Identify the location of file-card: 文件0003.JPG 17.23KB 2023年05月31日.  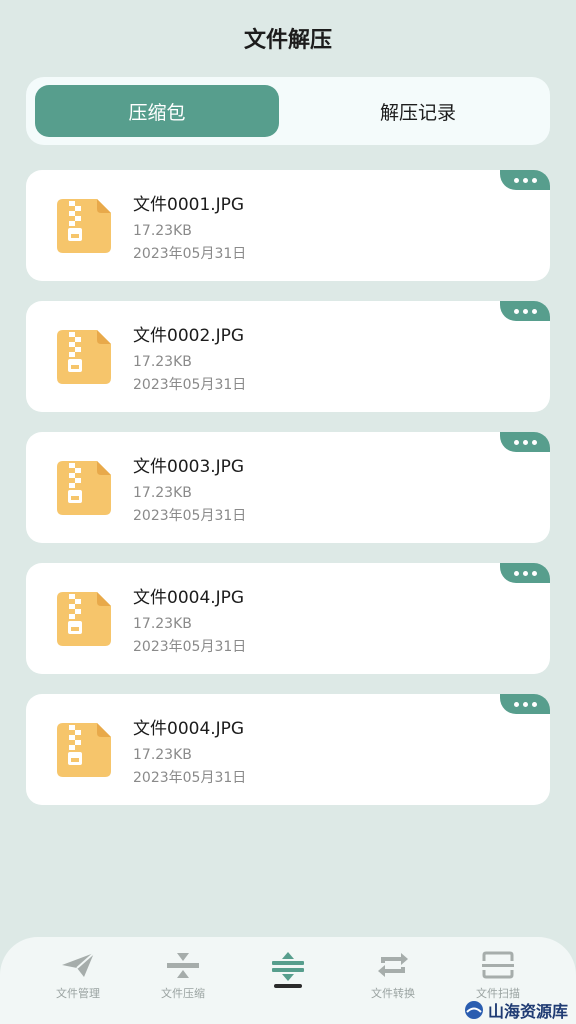
(288, 487).